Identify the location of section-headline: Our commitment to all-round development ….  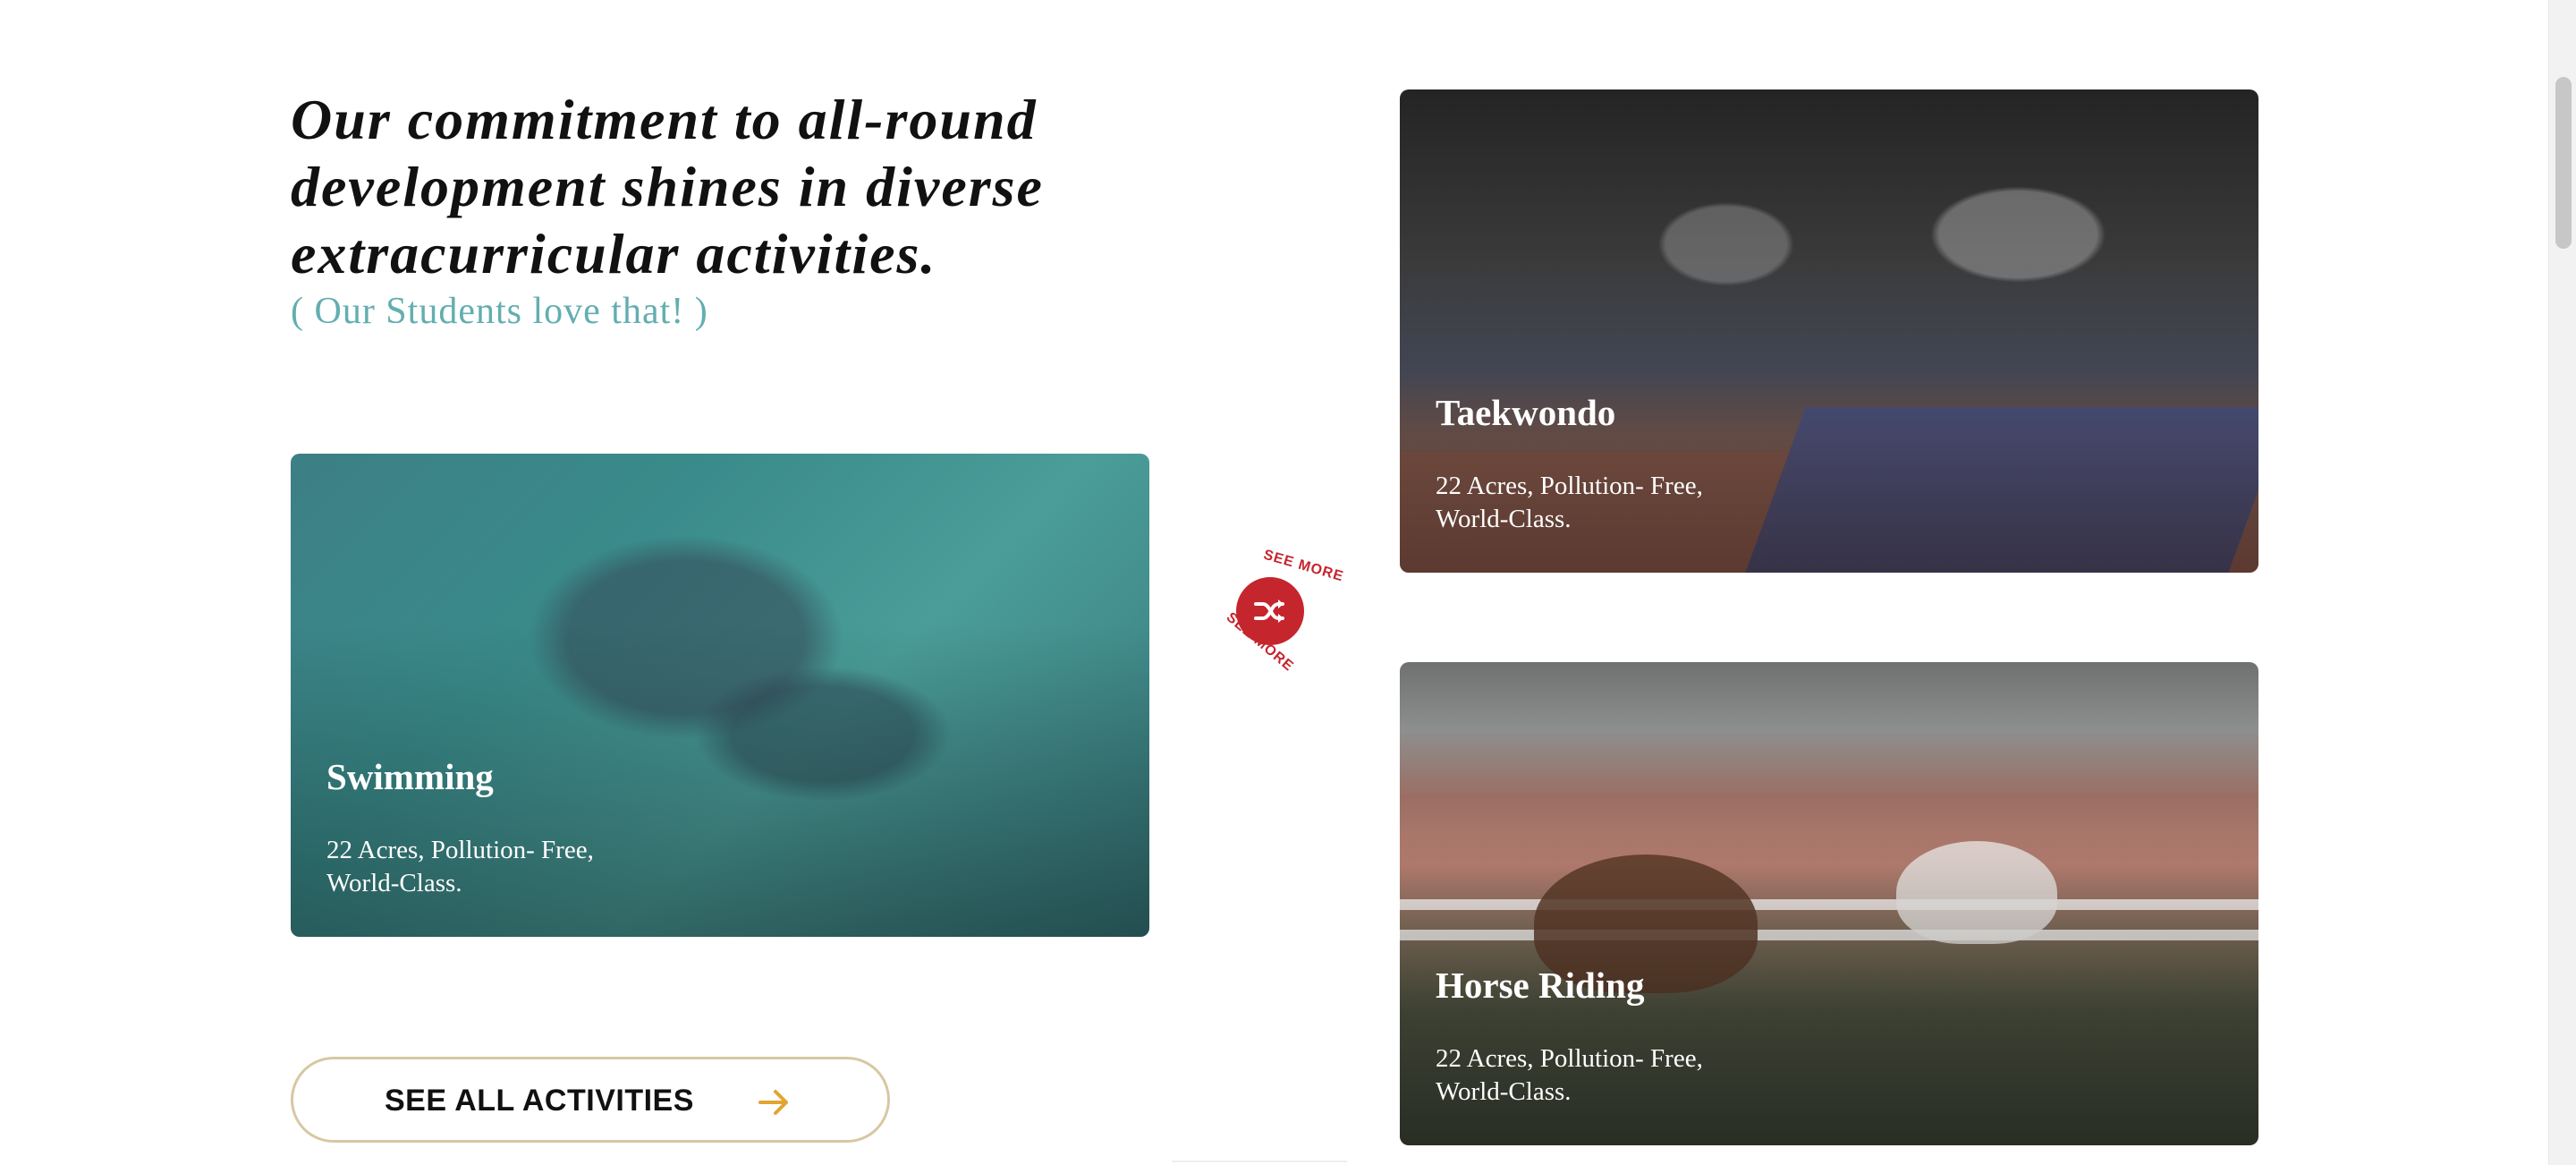
(667, 186).